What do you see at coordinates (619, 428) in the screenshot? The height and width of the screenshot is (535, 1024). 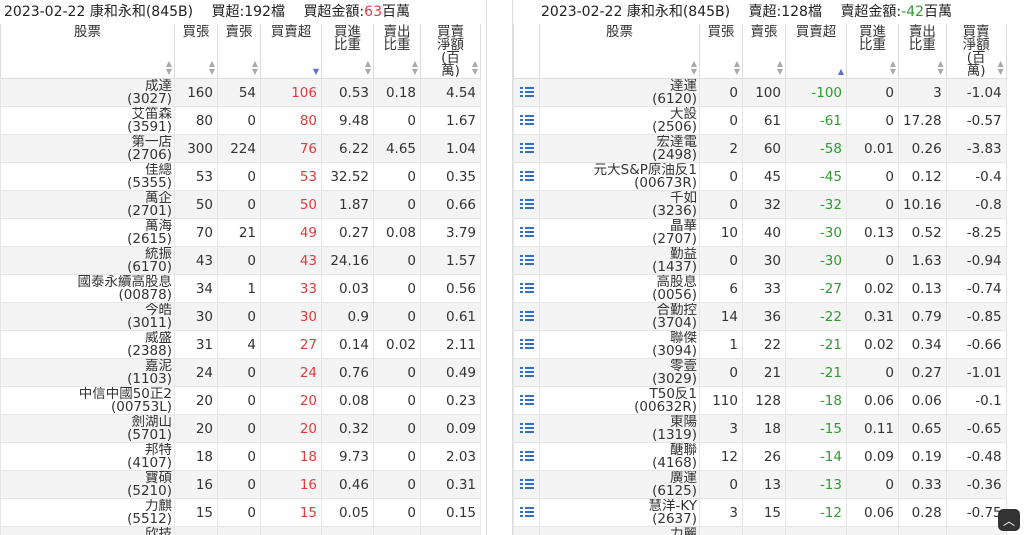 I see `stock-link: 東陽 (1319)` at bounding box center [619, 428].